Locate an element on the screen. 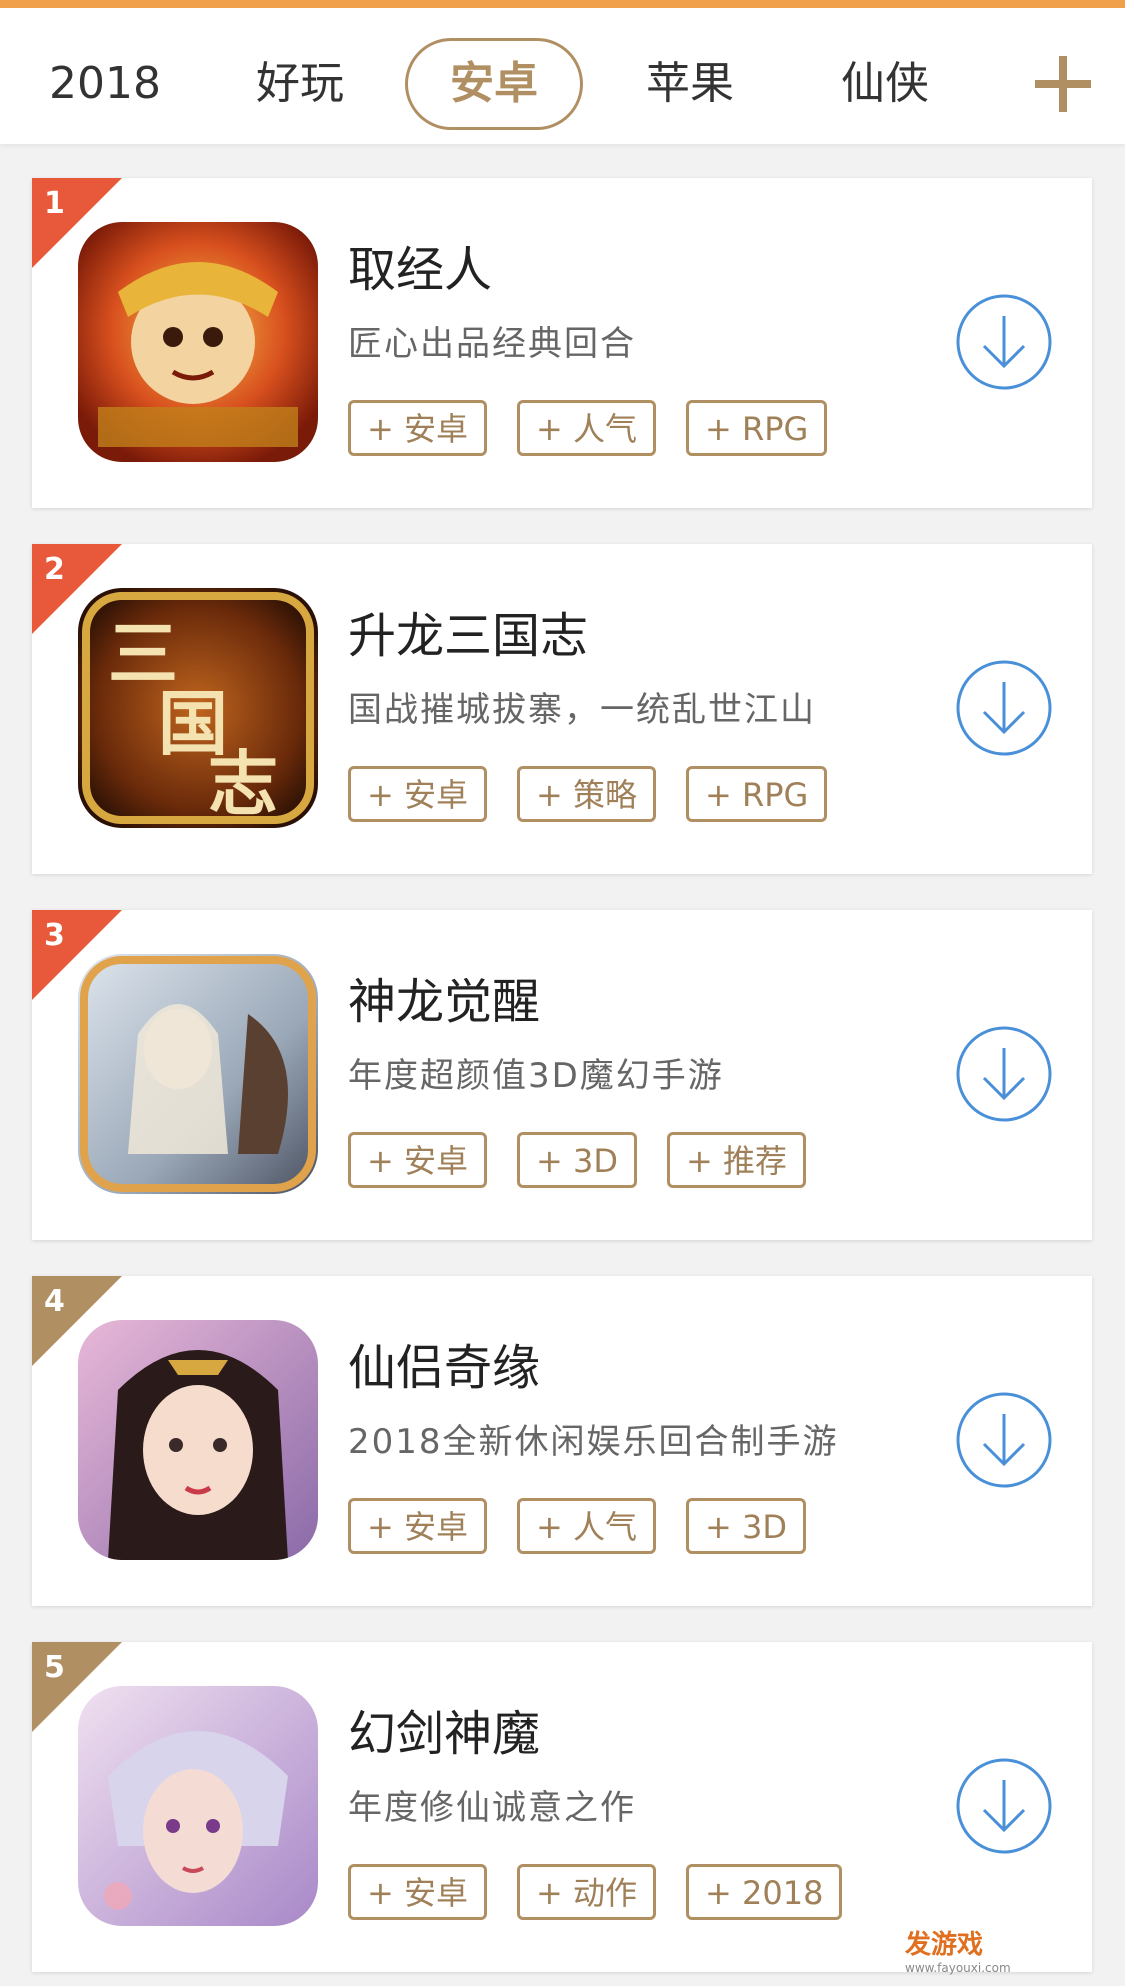 The height and width of the screenshot is (1986, 1125). game-description: 年度超颜值3D魔幻手游 is located at coordinates (536, 1076).